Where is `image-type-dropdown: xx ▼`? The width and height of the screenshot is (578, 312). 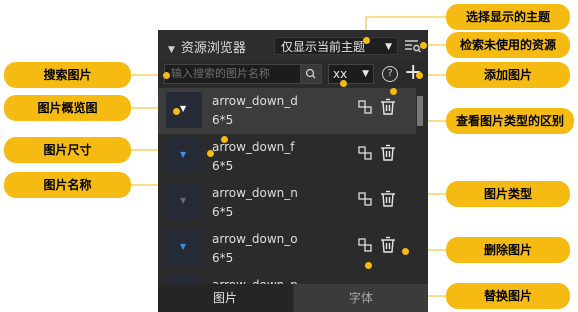
image-type-dropdown: xx ▼ is located at coordinates (351, 74).